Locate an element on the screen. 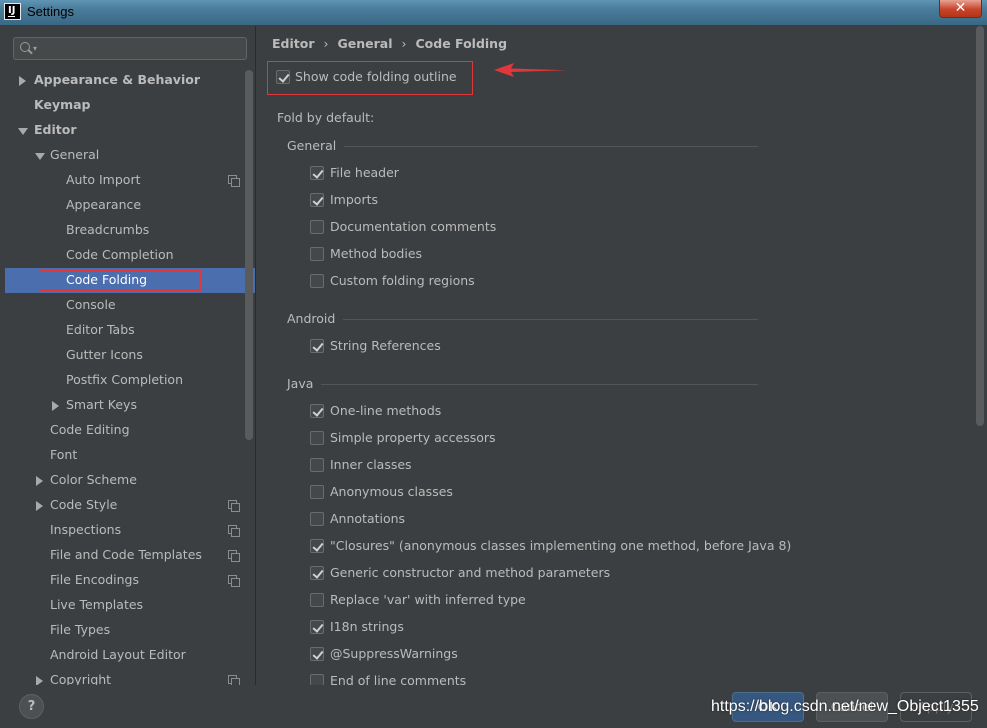  sidebar-item-label: Inspections is located at coordinates (86, 529).